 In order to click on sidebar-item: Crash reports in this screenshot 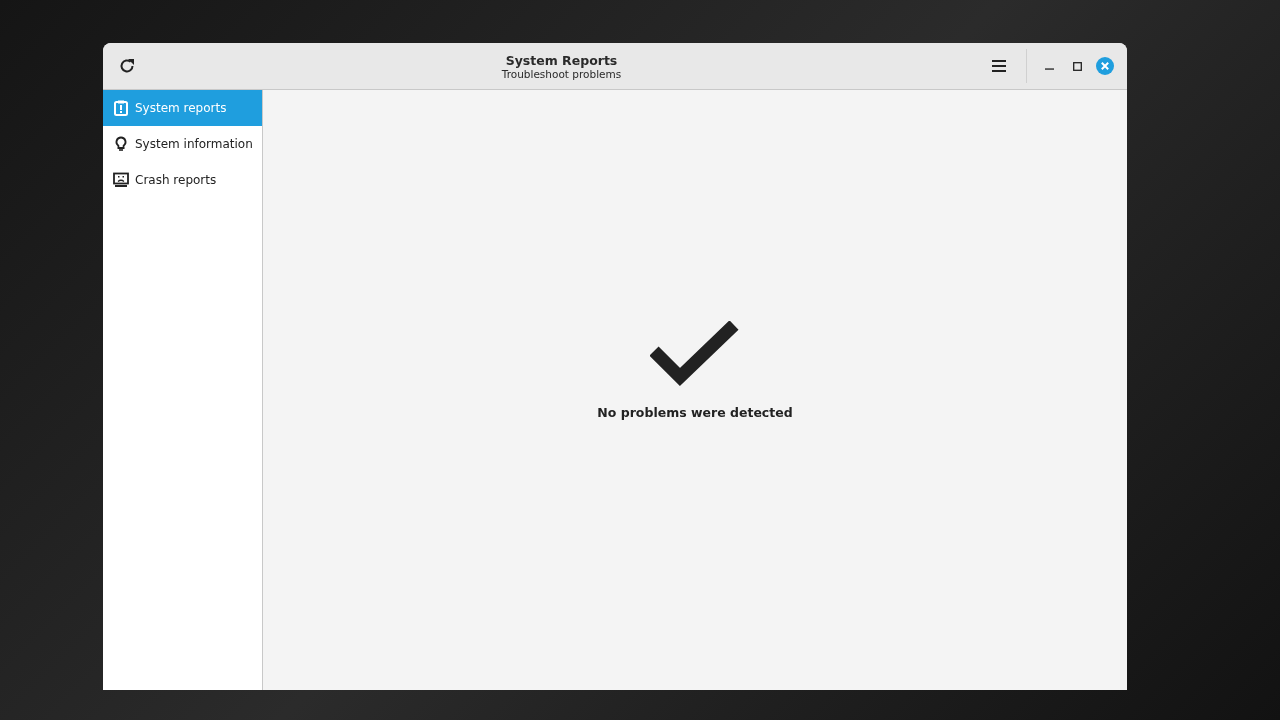, I will do `click(182, 180)`.